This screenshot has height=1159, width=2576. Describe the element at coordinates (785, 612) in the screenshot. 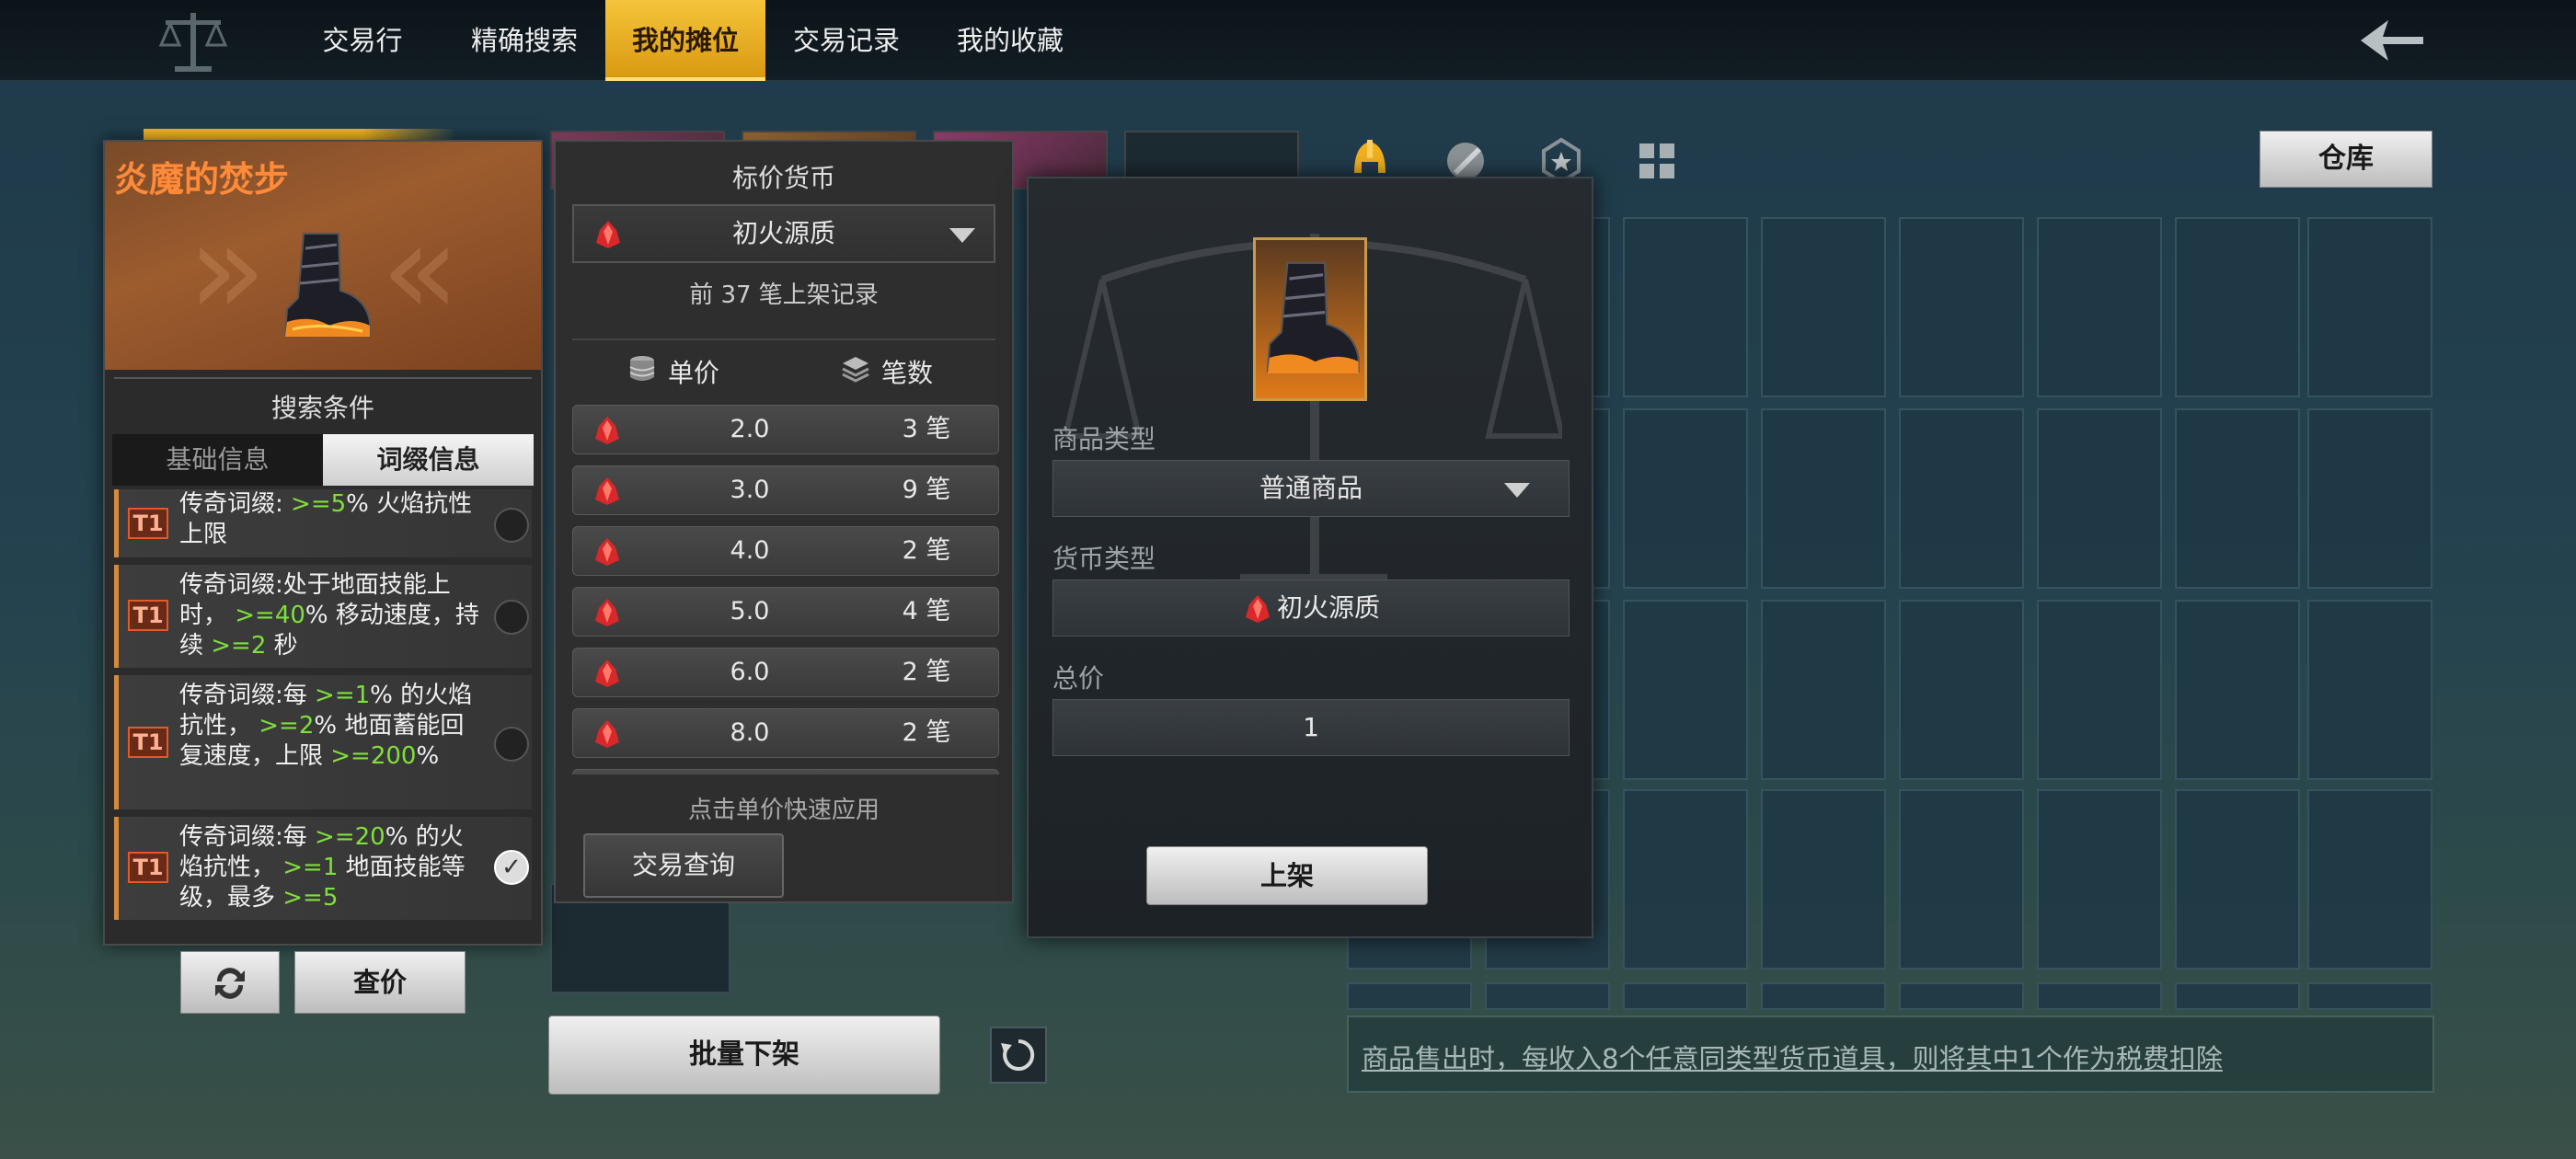

I see `price-row: 5.0 4 笔` at that location.